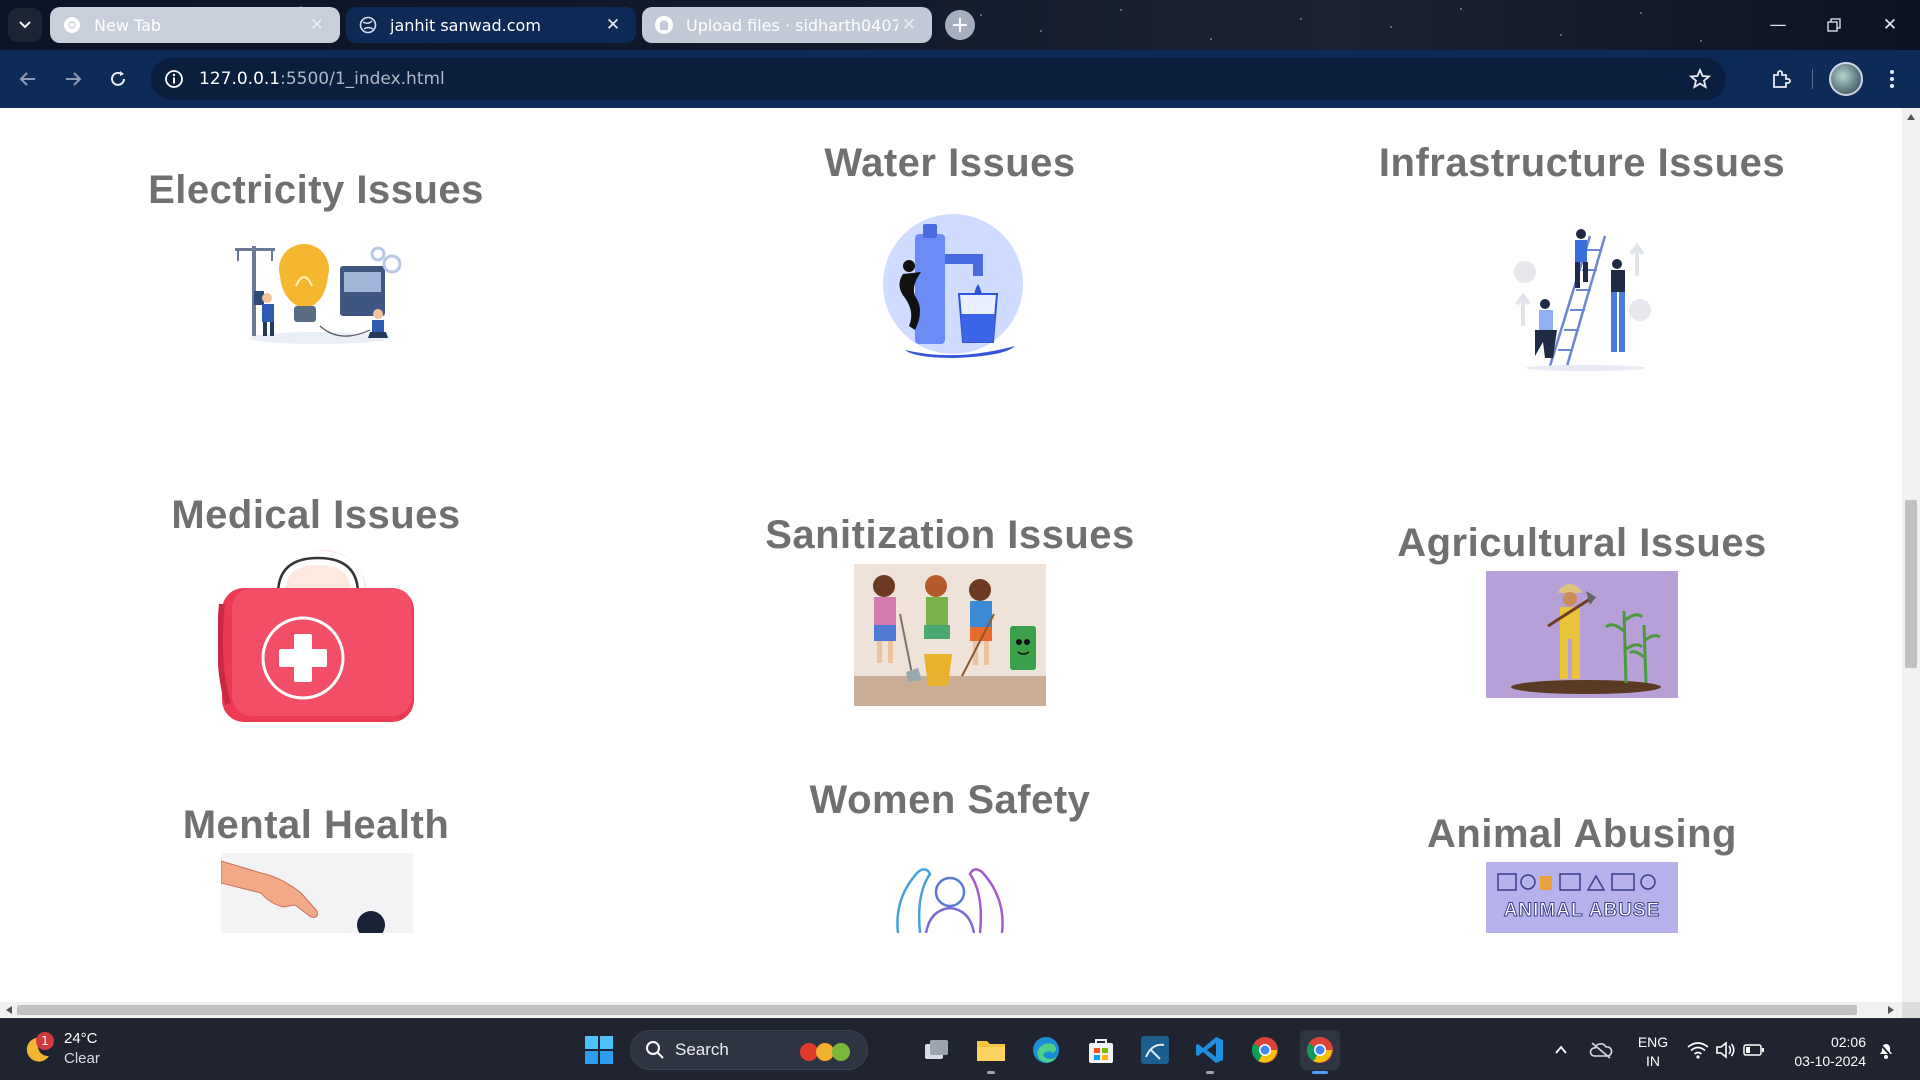 The width and height of the screenshot is (1920, 1080). I want to click on tab-new-tab: New Tab ✕, so click(195, 25).